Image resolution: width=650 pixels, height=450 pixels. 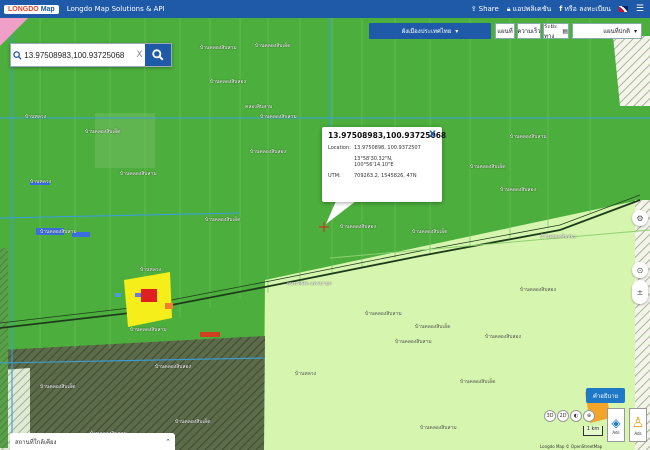 I want to click on road-label: ถนนรังสิต-นครนายก, so click(x=309, y=284).